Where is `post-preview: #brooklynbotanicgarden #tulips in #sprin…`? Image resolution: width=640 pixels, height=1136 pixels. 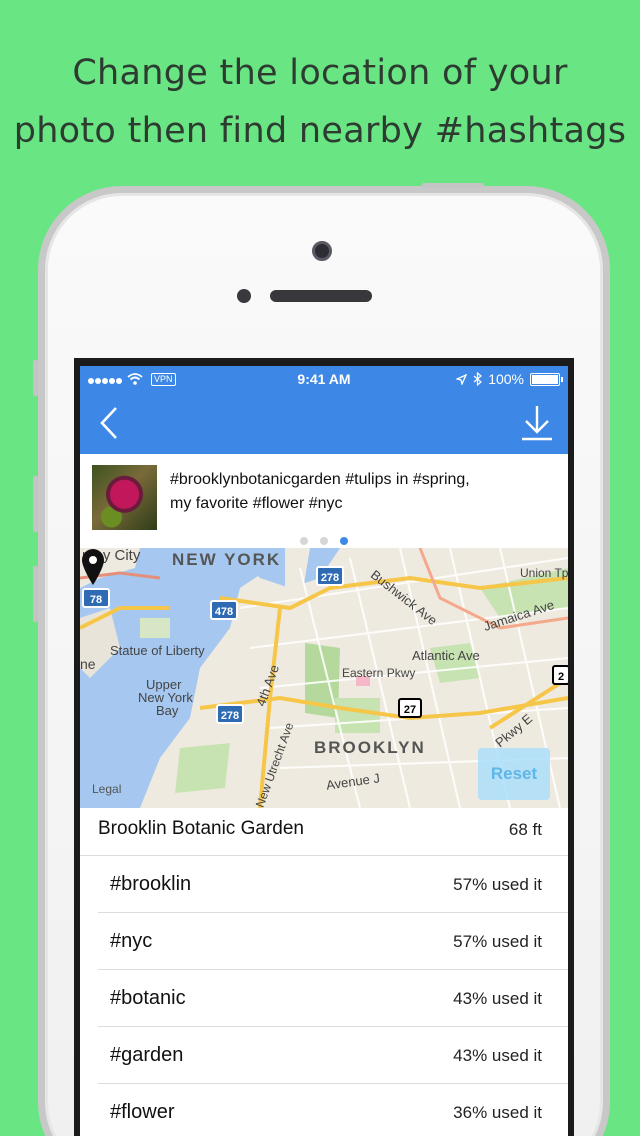
post-preview: #brooklynbotanicgarden #tulips in #sprin… is located at coordinates (324, 501).